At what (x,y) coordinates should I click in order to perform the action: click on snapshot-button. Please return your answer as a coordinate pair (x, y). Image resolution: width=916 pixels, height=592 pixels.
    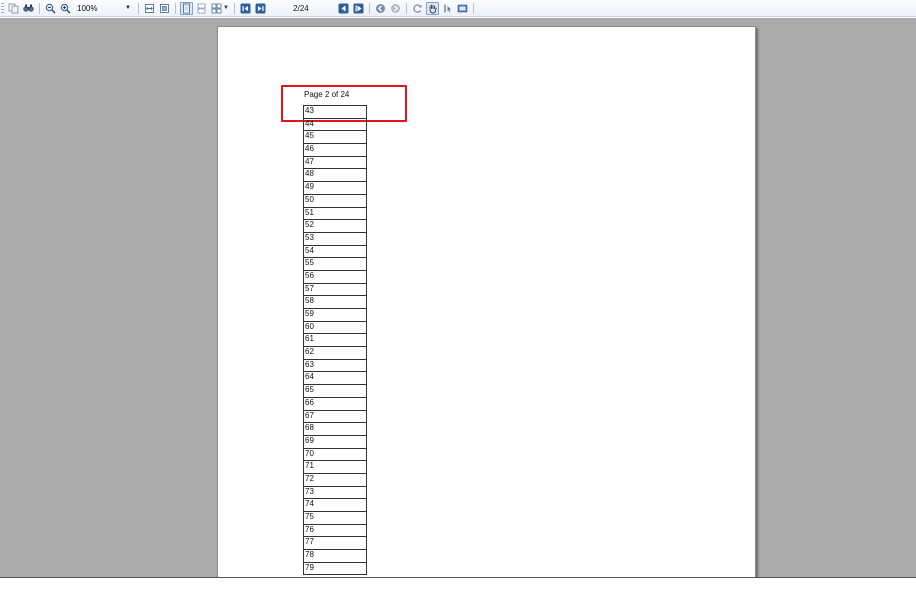
    Looking at the image, I should click on (462, 8).